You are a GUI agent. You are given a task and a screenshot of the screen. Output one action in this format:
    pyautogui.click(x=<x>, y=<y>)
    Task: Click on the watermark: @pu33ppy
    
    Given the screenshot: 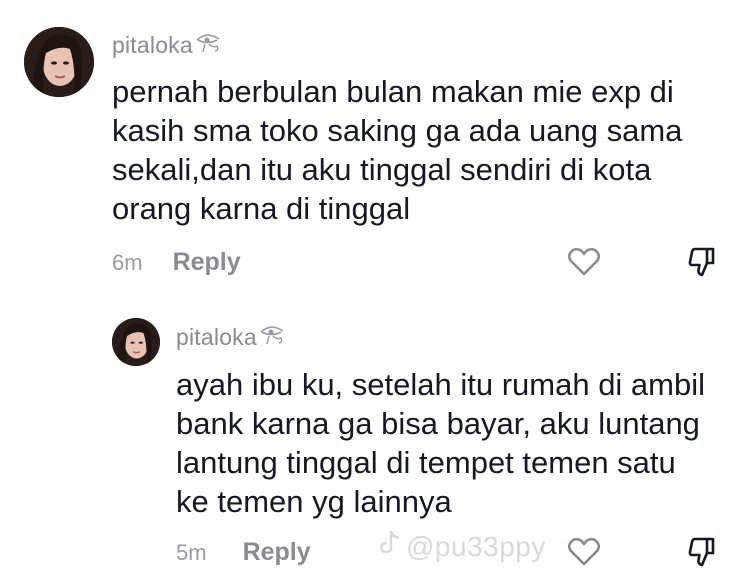 What is the action you would take?
    pyautogui.click(x=462, y=546)
    